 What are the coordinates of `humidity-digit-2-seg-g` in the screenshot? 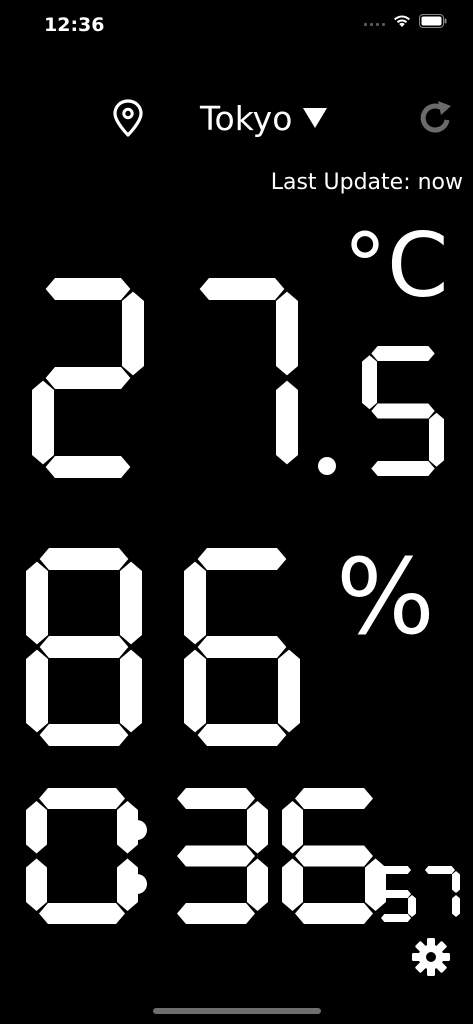 It's located at (242, 647).